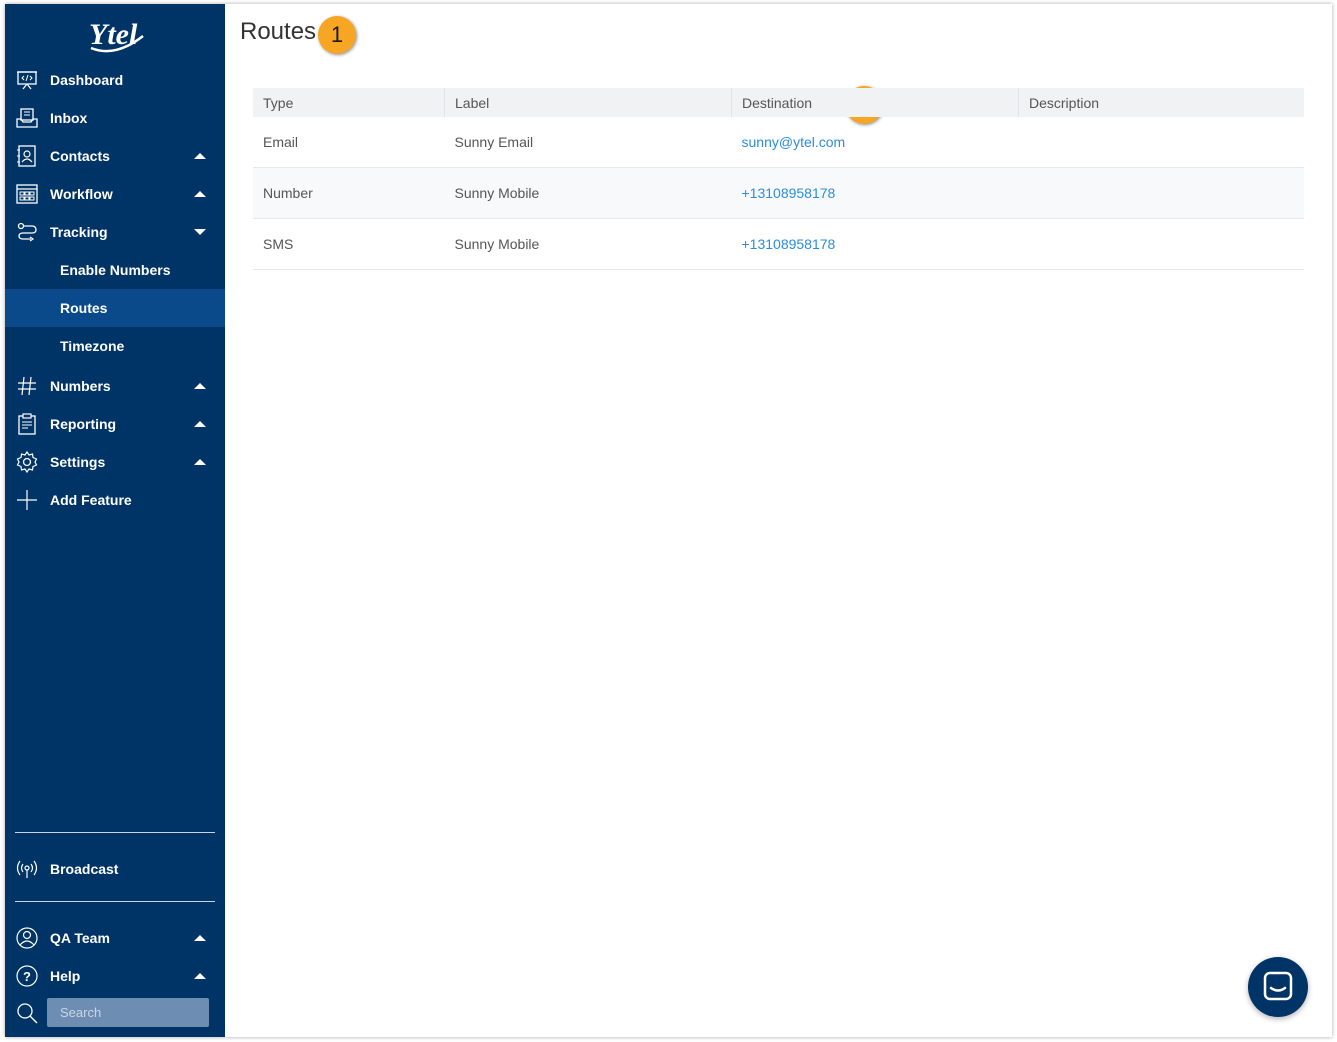  I want to click on column-header-destination: Destination, so click(875, 102).